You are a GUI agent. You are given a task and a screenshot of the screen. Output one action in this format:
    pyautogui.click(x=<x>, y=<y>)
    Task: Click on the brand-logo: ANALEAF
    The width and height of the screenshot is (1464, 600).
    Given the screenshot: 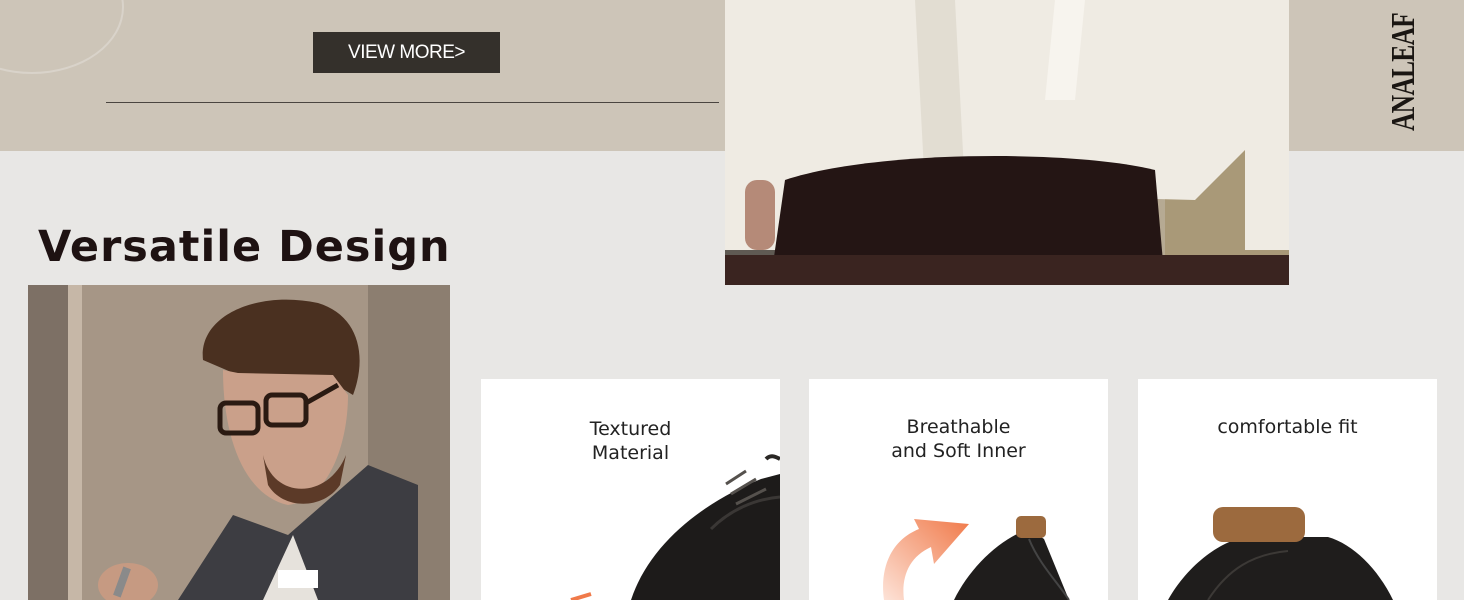 What is the action you would take?
    pyautogui.click(x=1403, y=72)
    